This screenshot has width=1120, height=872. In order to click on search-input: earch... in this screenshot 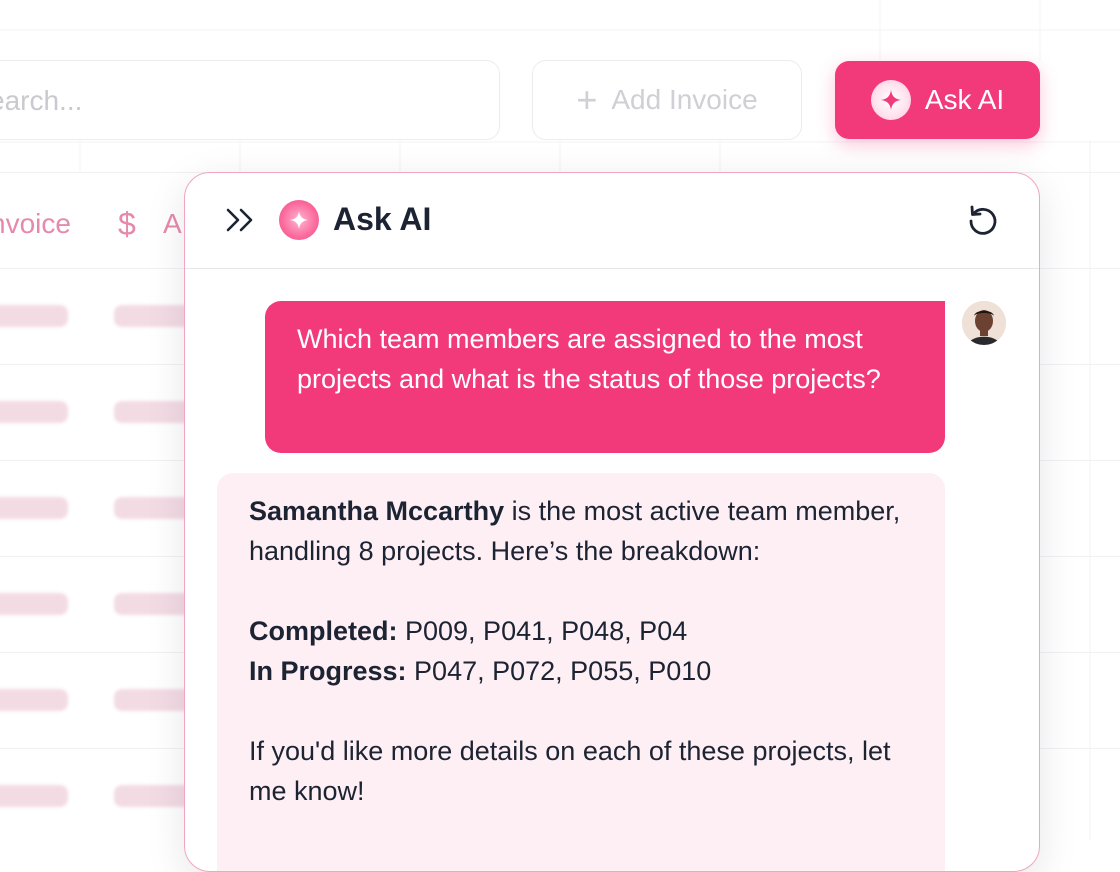, I will do `click(250, 100)`.